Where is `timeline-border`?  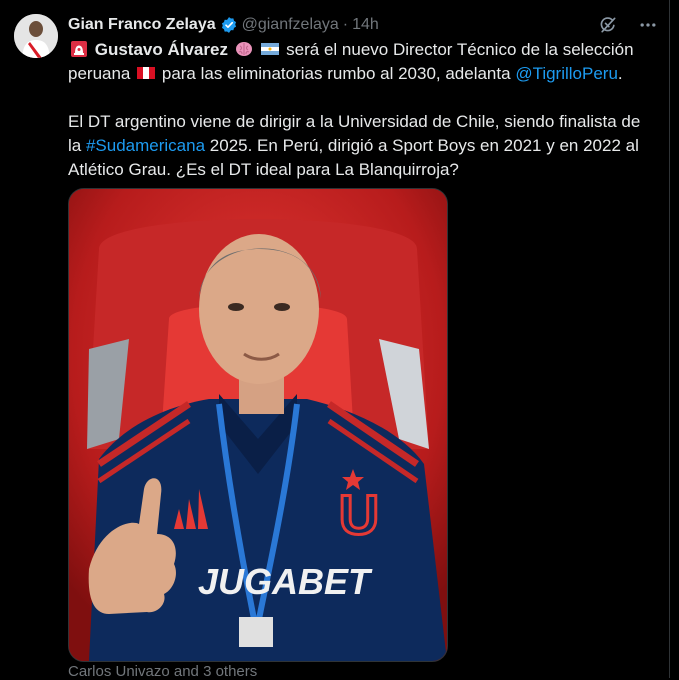 timeline-border is located at coordinates (669, 339).